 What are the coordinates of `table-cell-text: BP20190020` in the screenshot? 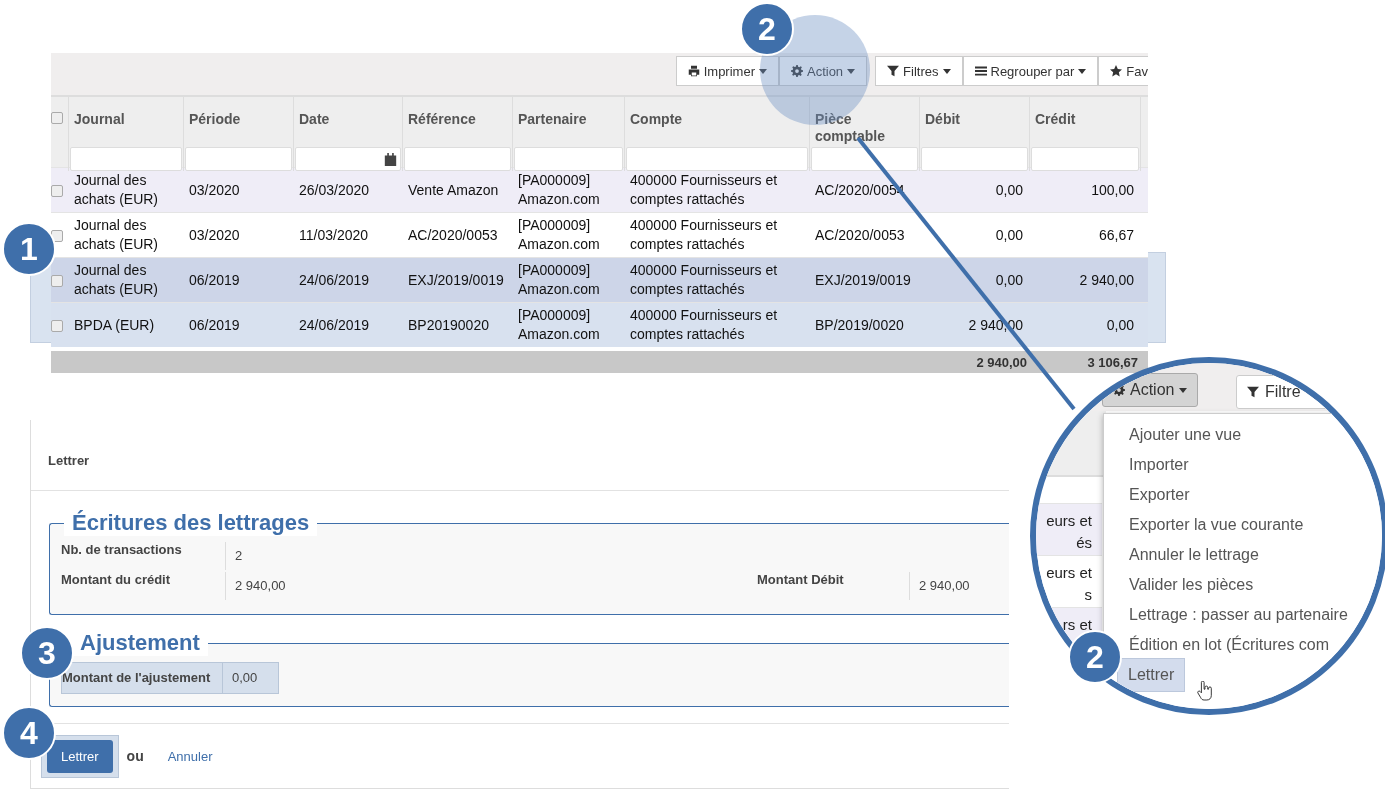 It's located at (448, 325).